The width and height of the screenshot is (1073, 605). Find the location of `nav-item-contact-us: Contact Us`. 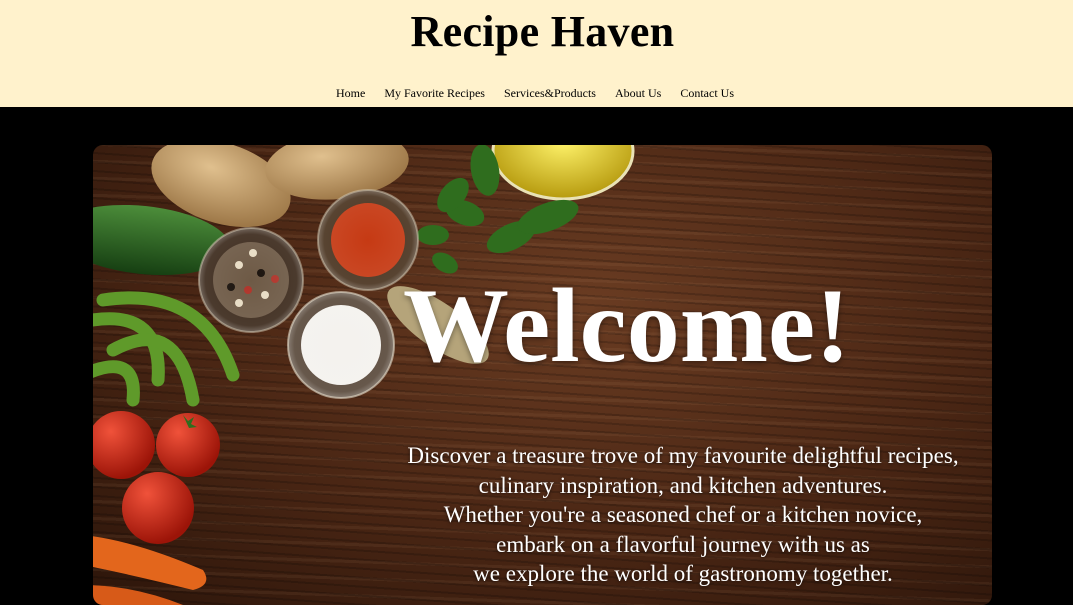

nav-item-contact-us: Contact Us is located at coordinates (707, 93).